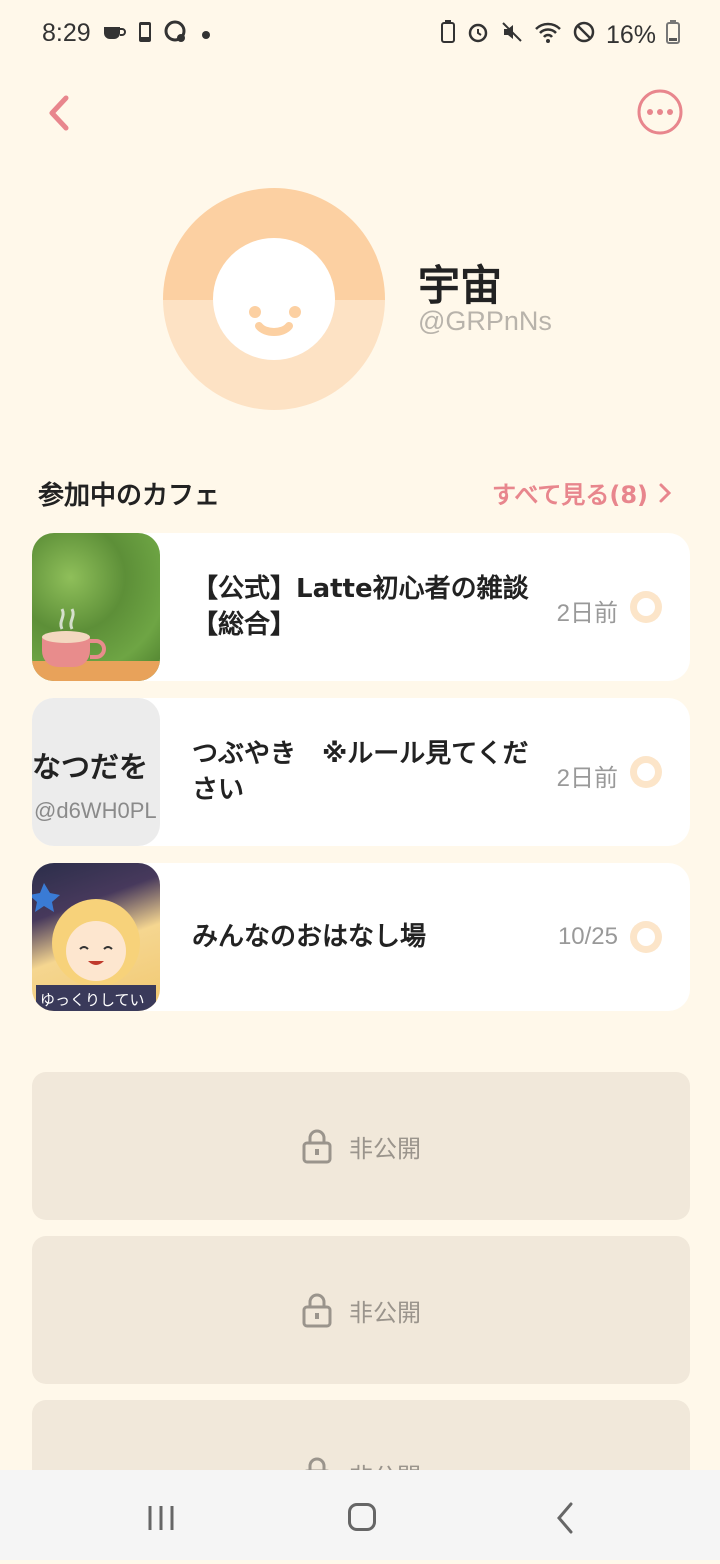  Describe the element at coordinates (96, 607) in the screenshot. I see `cafe-thumbnail` at that location.